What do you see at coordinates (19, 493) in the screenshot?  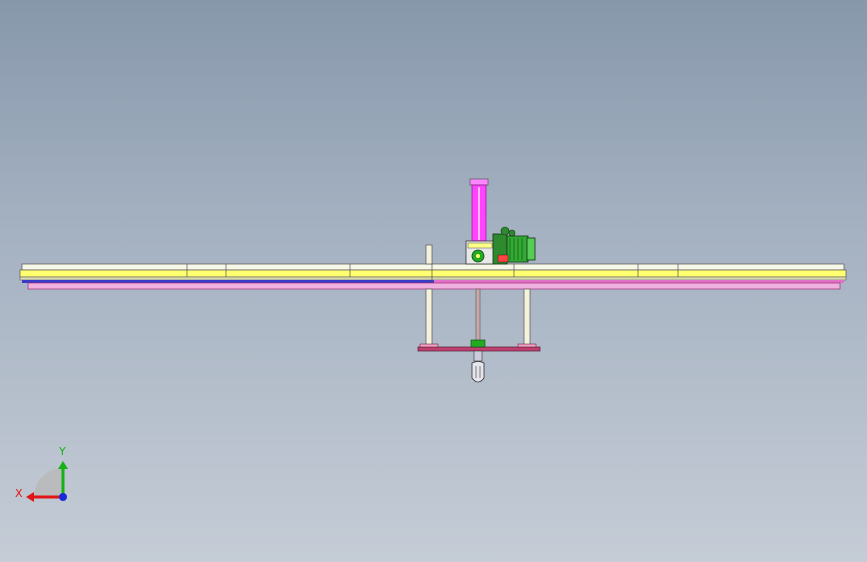 I see `x-axis-label: X` at bounding box center [19, 493].